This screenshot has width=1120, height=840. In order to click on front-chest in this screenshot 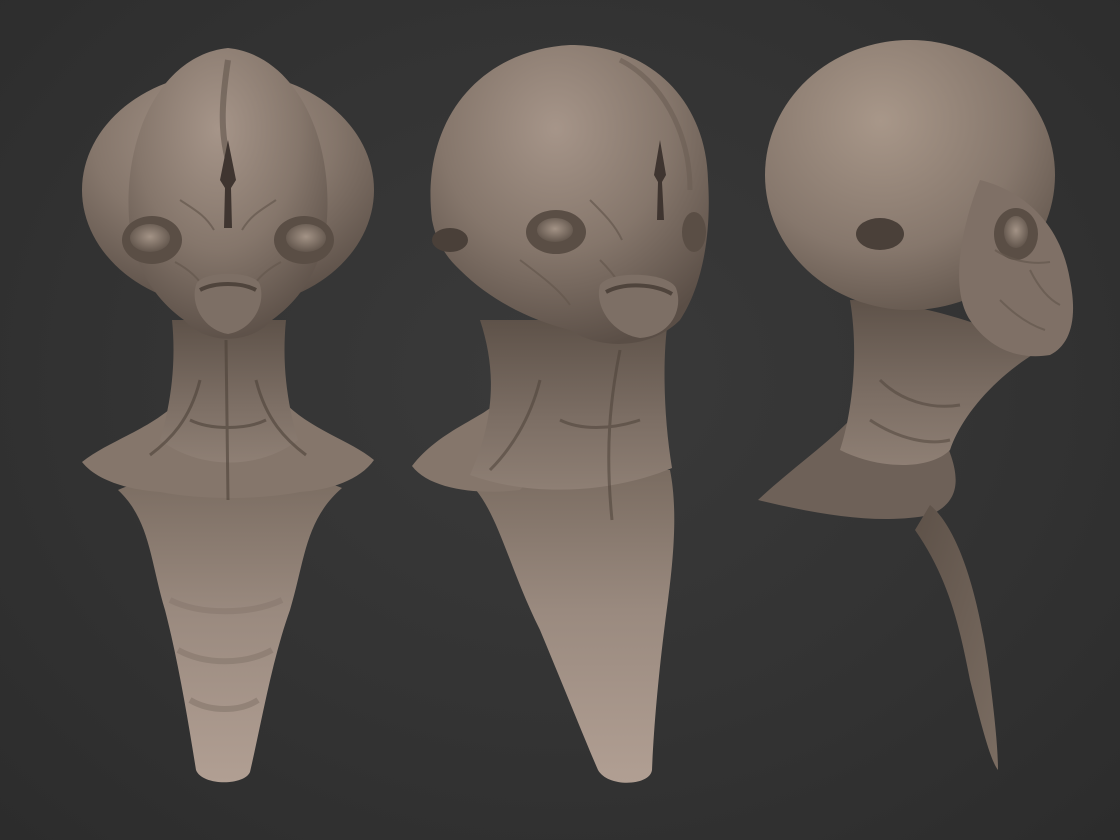, I will do `click(230, 628)`.